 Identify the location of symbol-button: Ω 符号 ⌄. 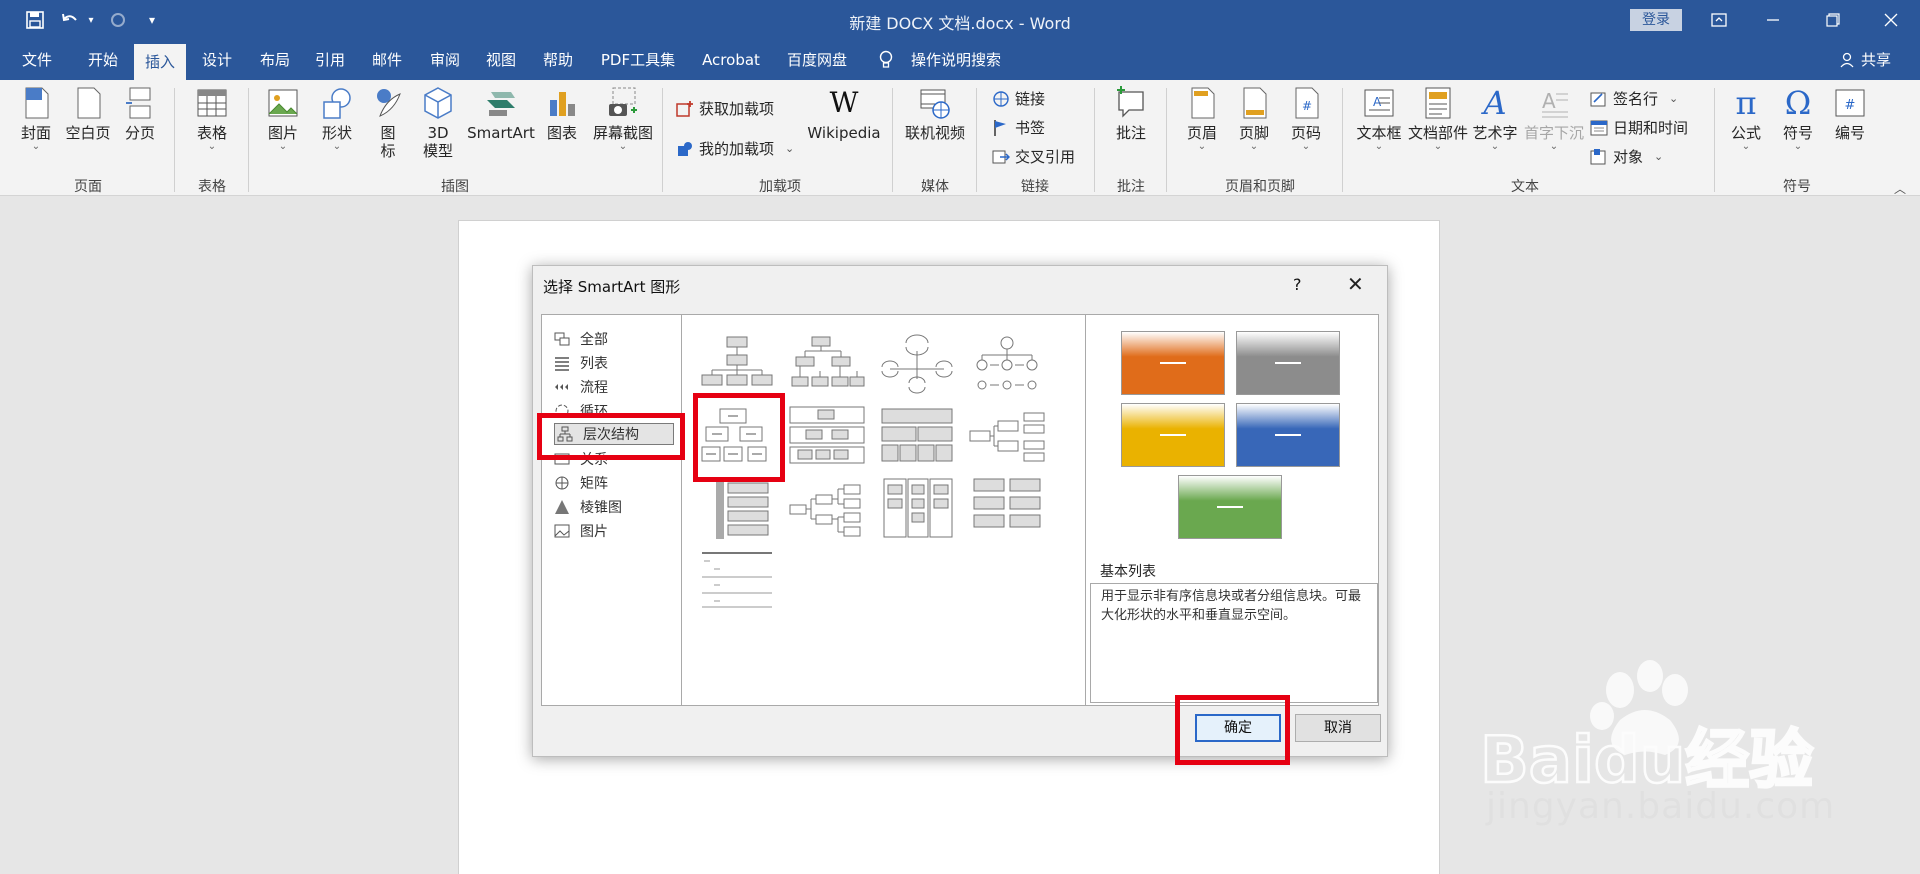
(1798, 119).